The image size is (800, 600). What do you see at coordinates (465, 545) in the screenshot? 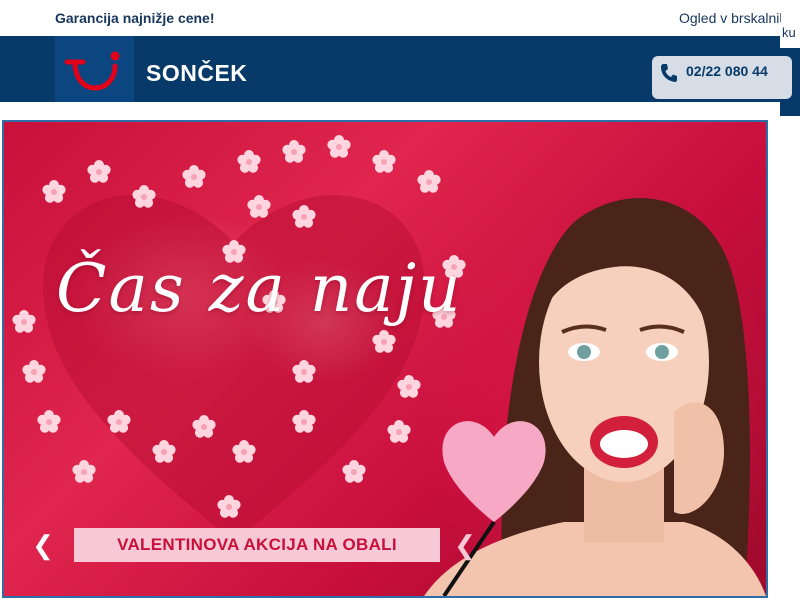
I see `chevron-right-icon: ❮` at bounding box center [465, 545].